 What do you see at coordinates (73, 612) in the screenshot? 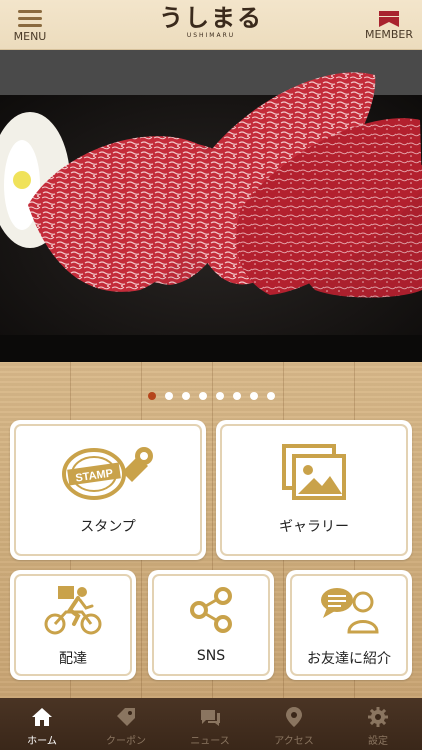
I see `delivery-bike-icon` at bounding box center [73, 612].